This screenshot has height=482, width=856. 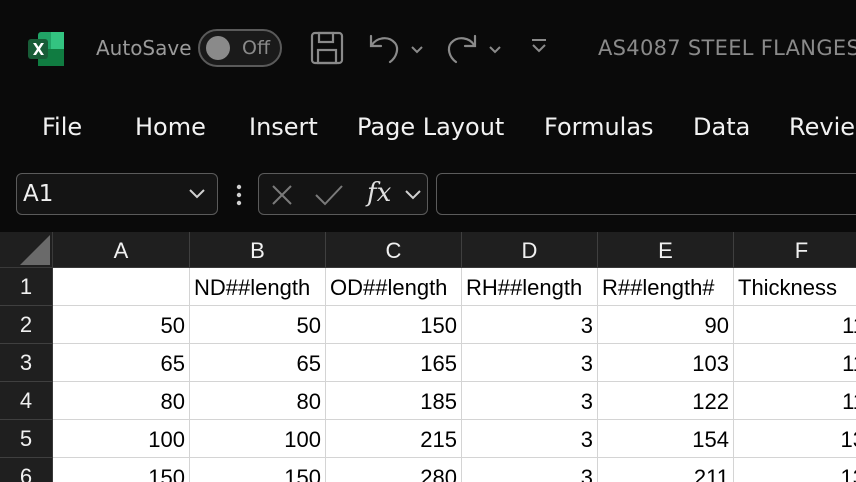 What do you see at coordinates (258, 401) in the screenshot?
I see `cell-b4: 80` at bounding box center [258, 401].